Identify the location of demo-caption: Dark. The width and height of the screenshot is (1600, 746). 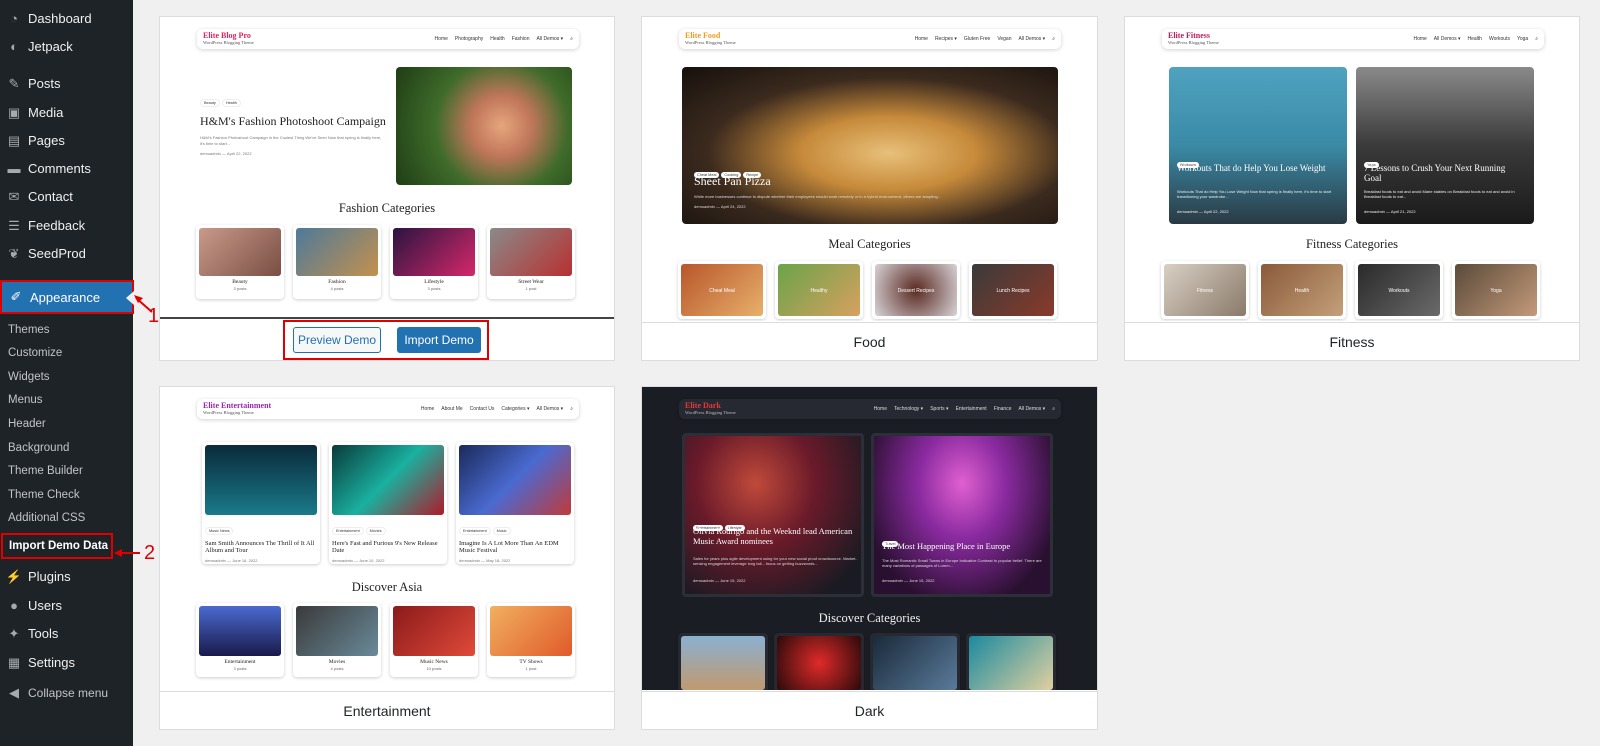
(869, 710).